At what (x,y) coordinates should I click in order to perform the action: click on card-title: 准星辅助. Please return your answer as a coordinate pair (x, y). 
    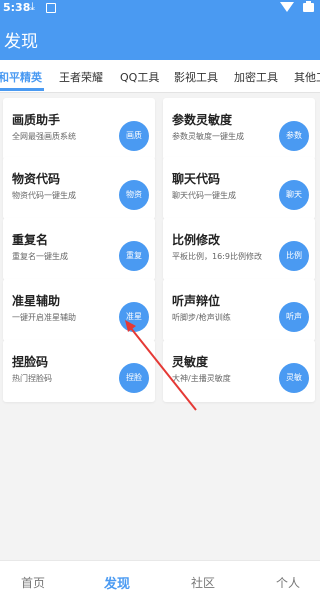
    Looking at the image, I should click on (36, 301).